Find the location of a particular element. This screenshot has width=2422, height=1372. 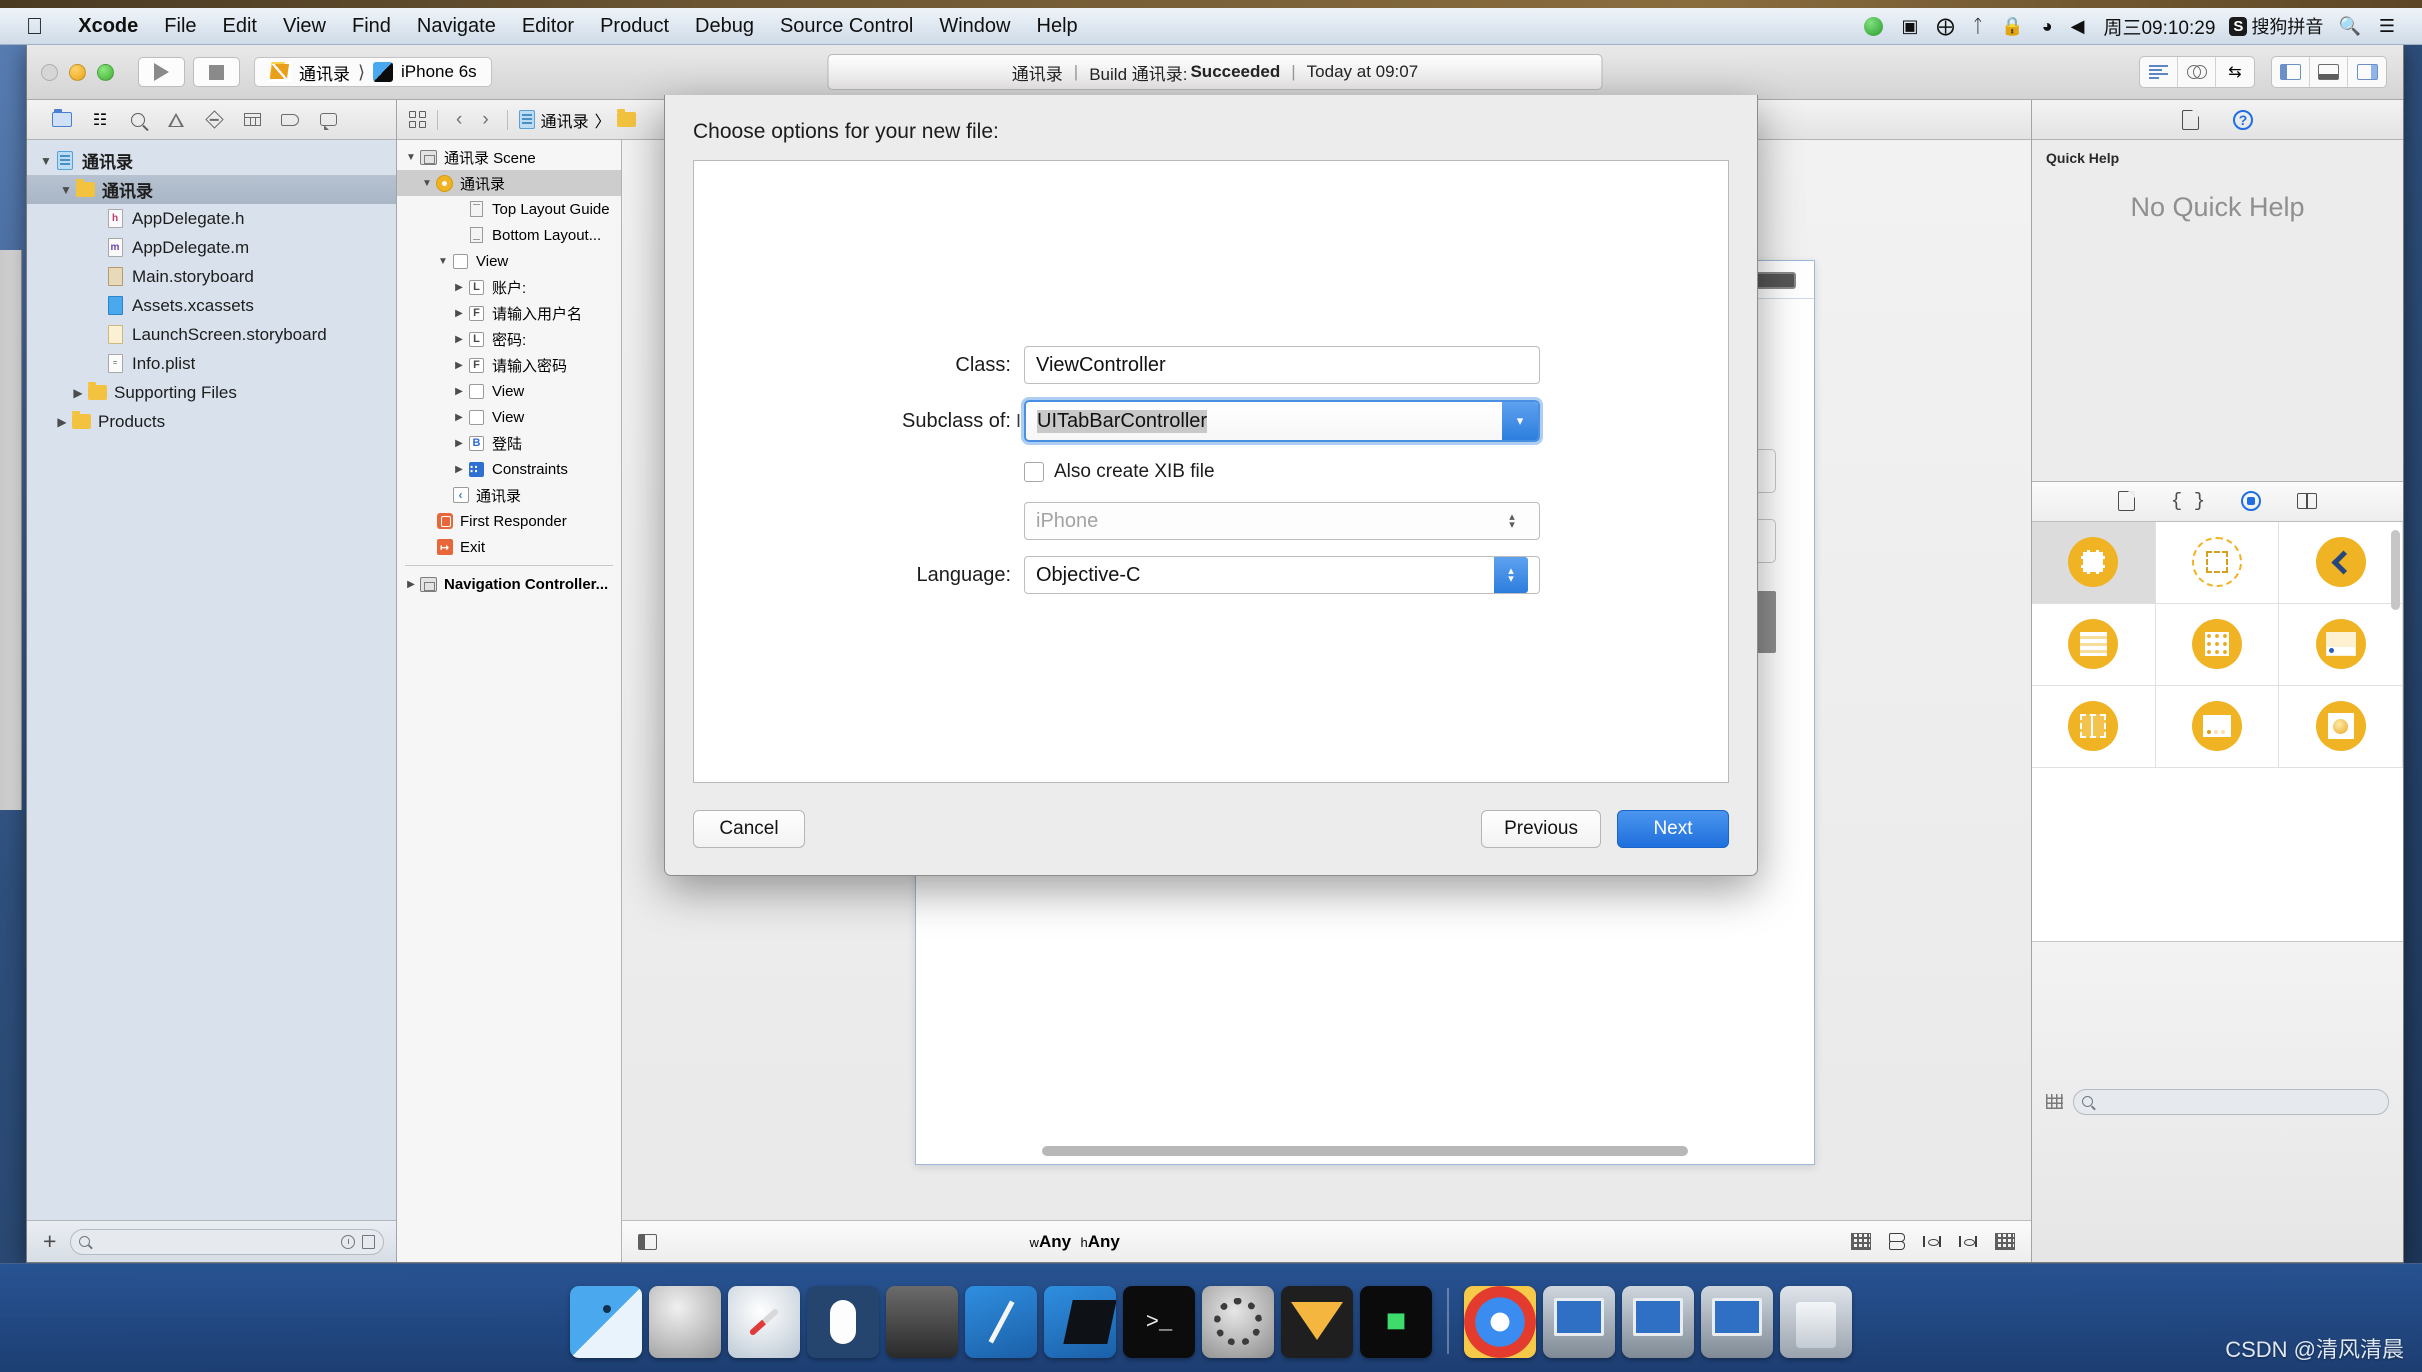

pin-icon is located at coordinates (1968, 1241).